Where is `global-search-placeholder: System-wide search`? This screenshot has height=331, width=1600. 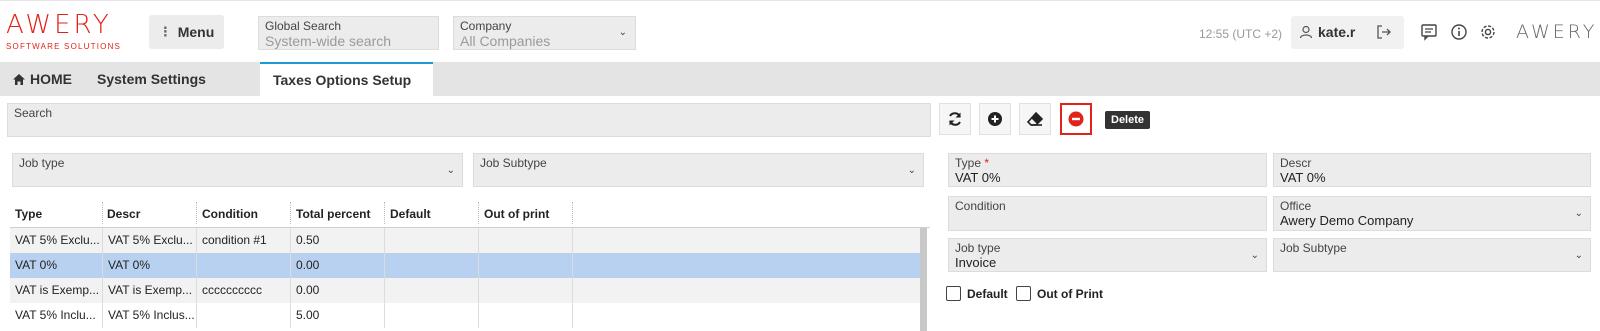
global-search-placeholder: System-wide search is located at coordinates (328, 41).